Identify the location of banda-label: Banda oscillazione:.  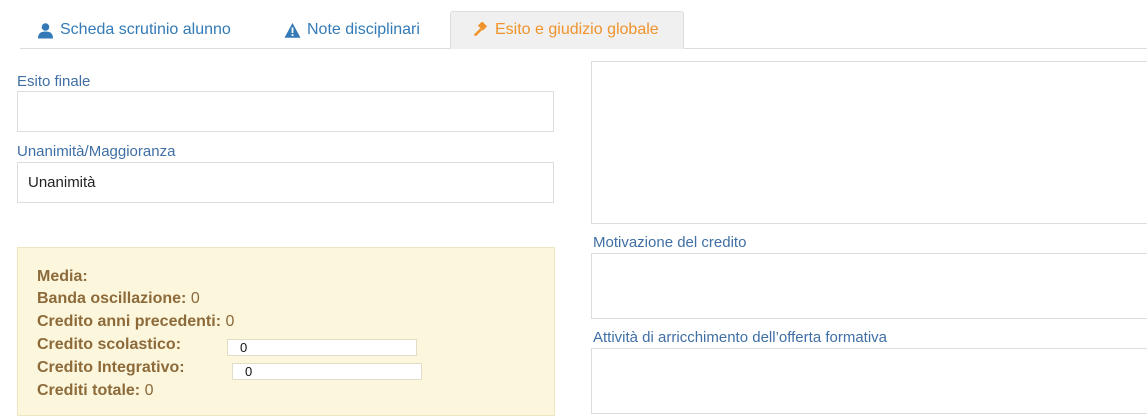
(112, 298).